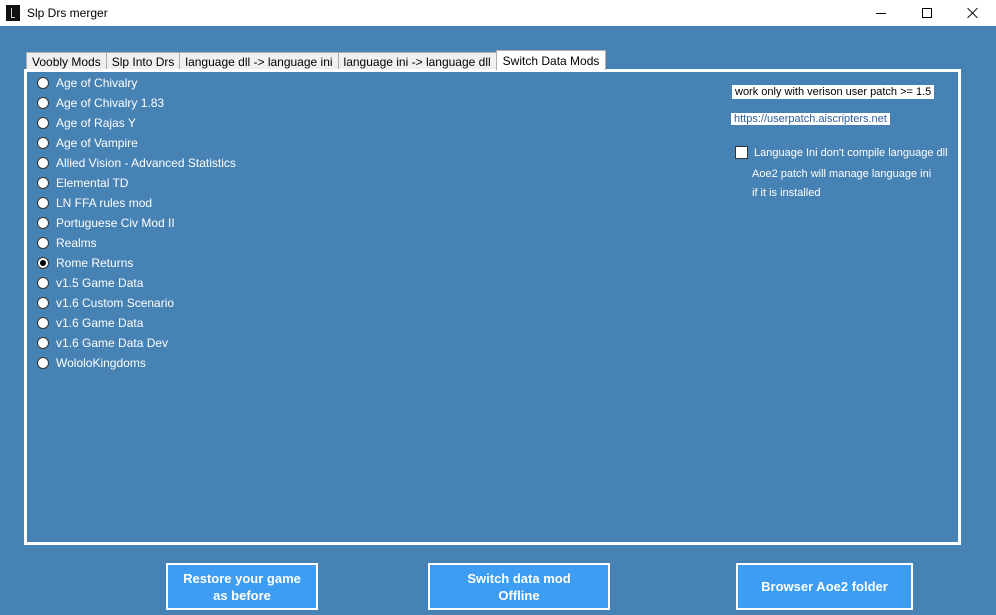 This screenshot has width=996, height=615. I want to click on mod-option: Rome Returns, so click(136, 263).